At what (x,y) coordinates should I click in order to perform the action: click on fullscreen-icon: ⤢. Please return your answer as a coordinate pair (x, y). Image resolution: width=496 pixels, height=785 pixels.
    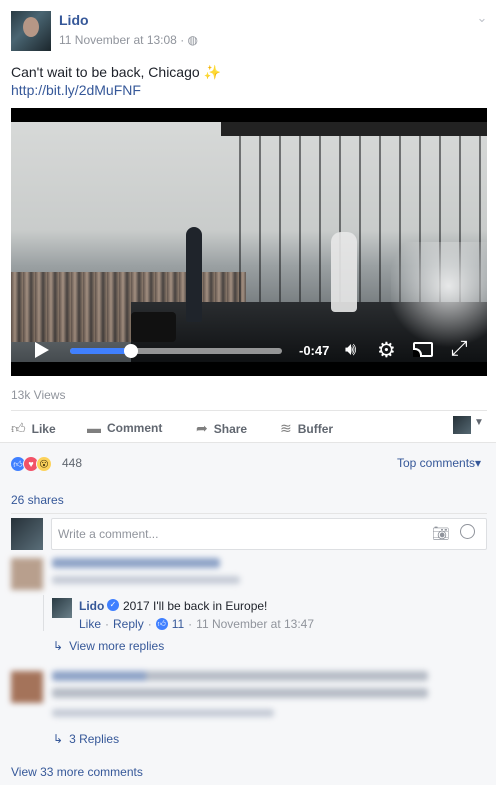
    Looking at the image, I should click on (459, 349).